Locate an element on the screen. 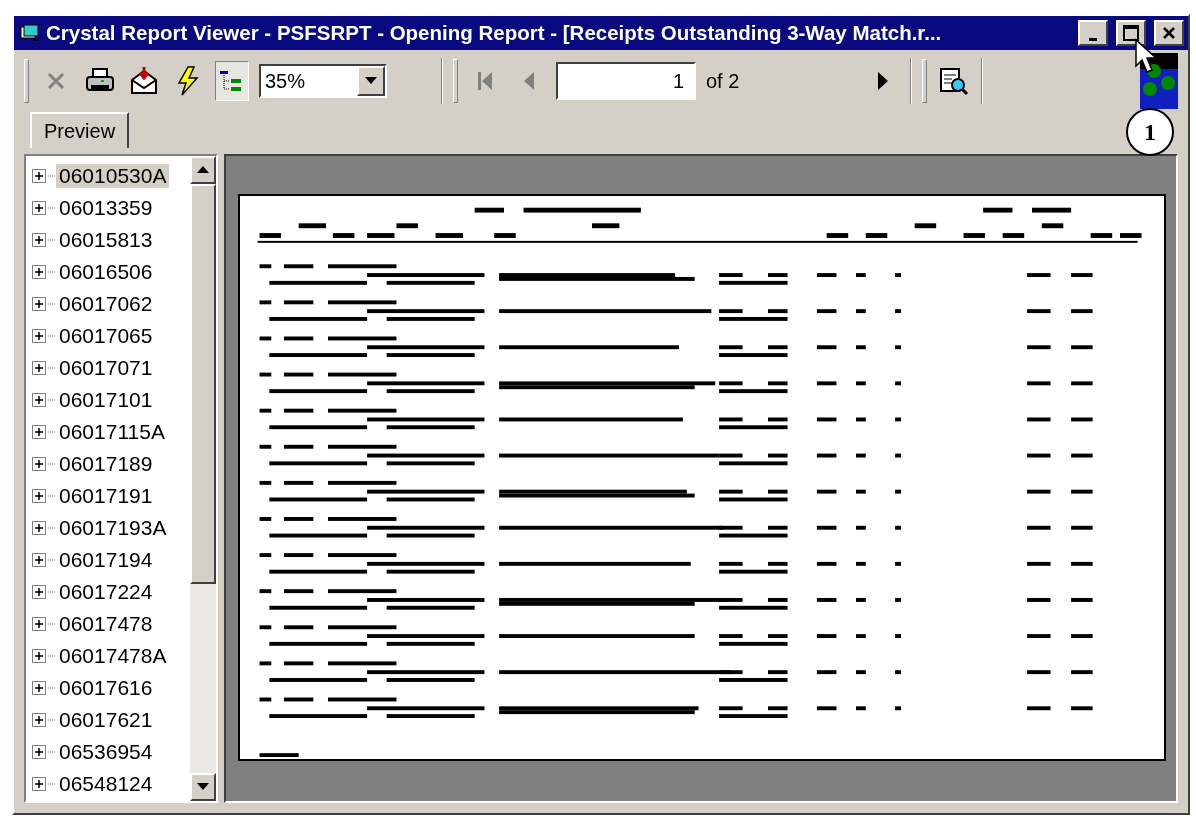  maximize-icon is located at coordinates (1131, 33).